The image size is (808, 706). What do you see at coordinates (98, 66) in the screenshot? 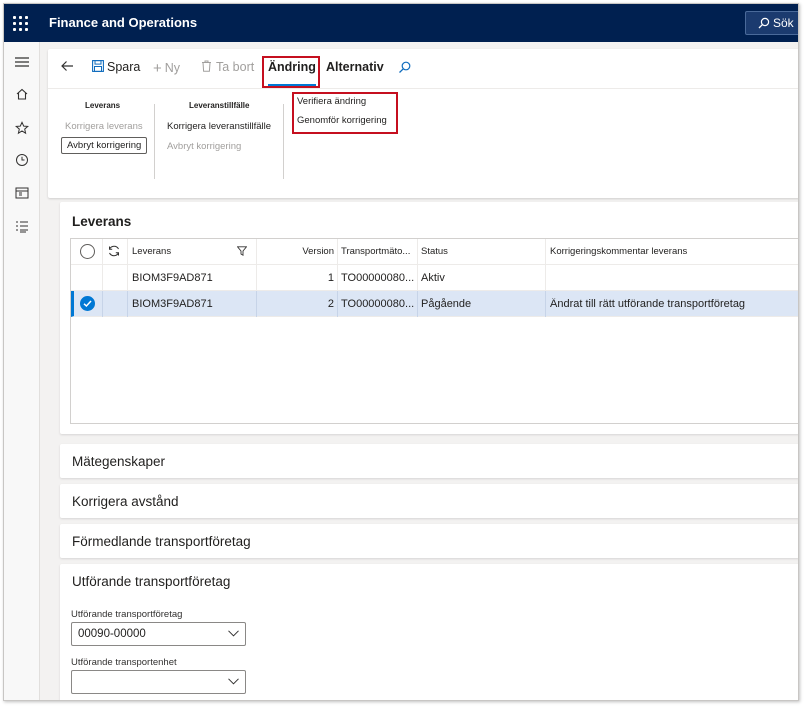
I see `save-icon` at bounding box center [98, 66].